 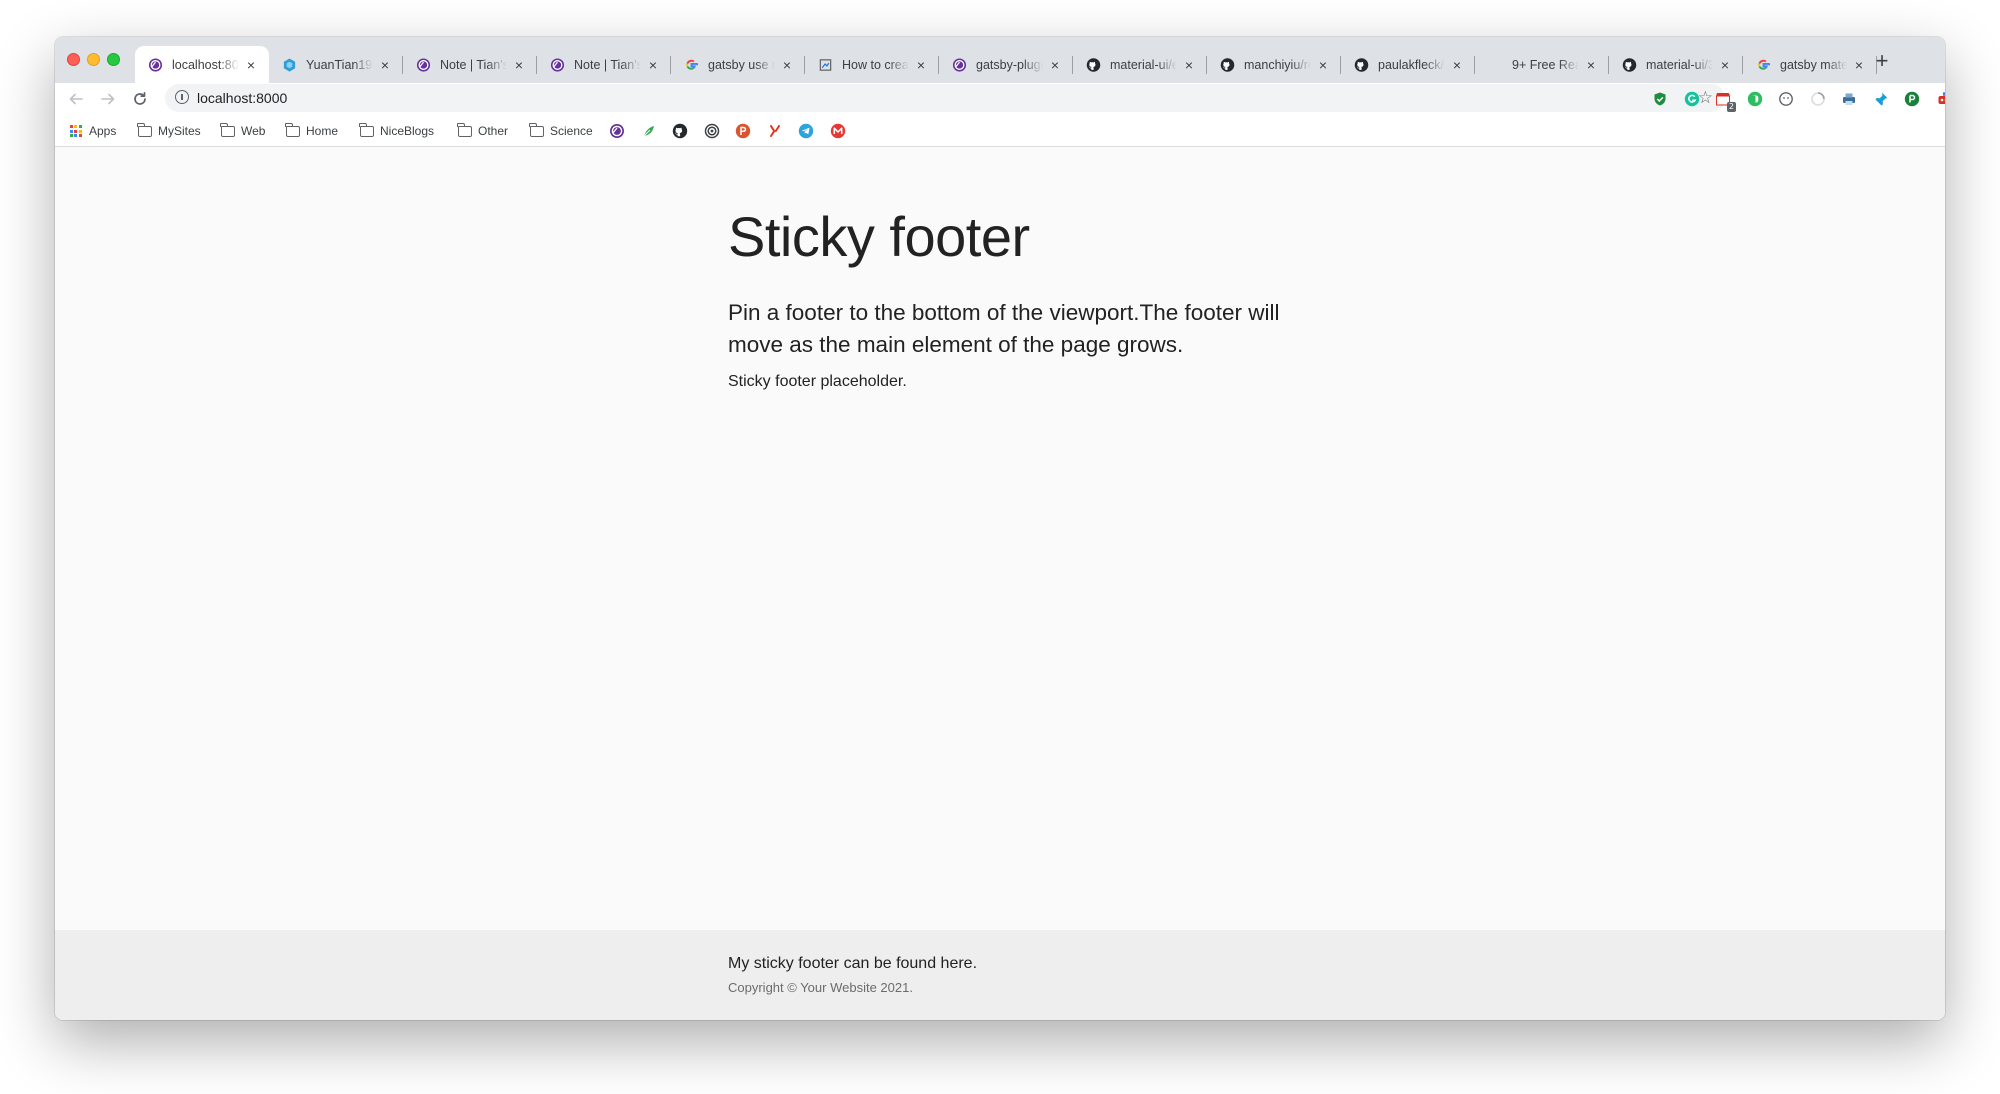 What do you see at coordinates (712, 131) in the screenshot?
I see `bookmark-target-icon` at bounding box center [712, 131].